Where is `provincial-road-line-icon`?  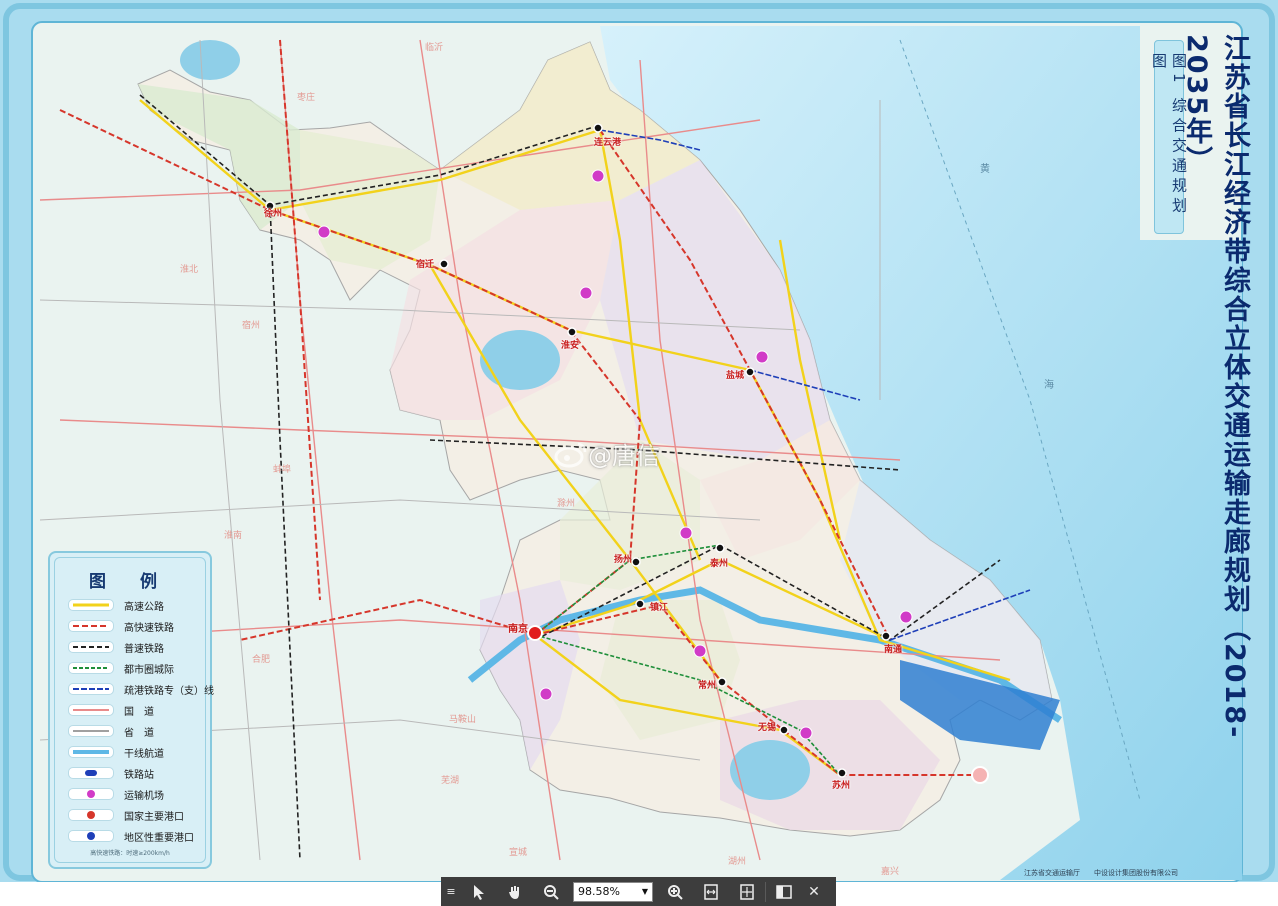
provincial-road-line-icon is located at coordinates (91, 731).